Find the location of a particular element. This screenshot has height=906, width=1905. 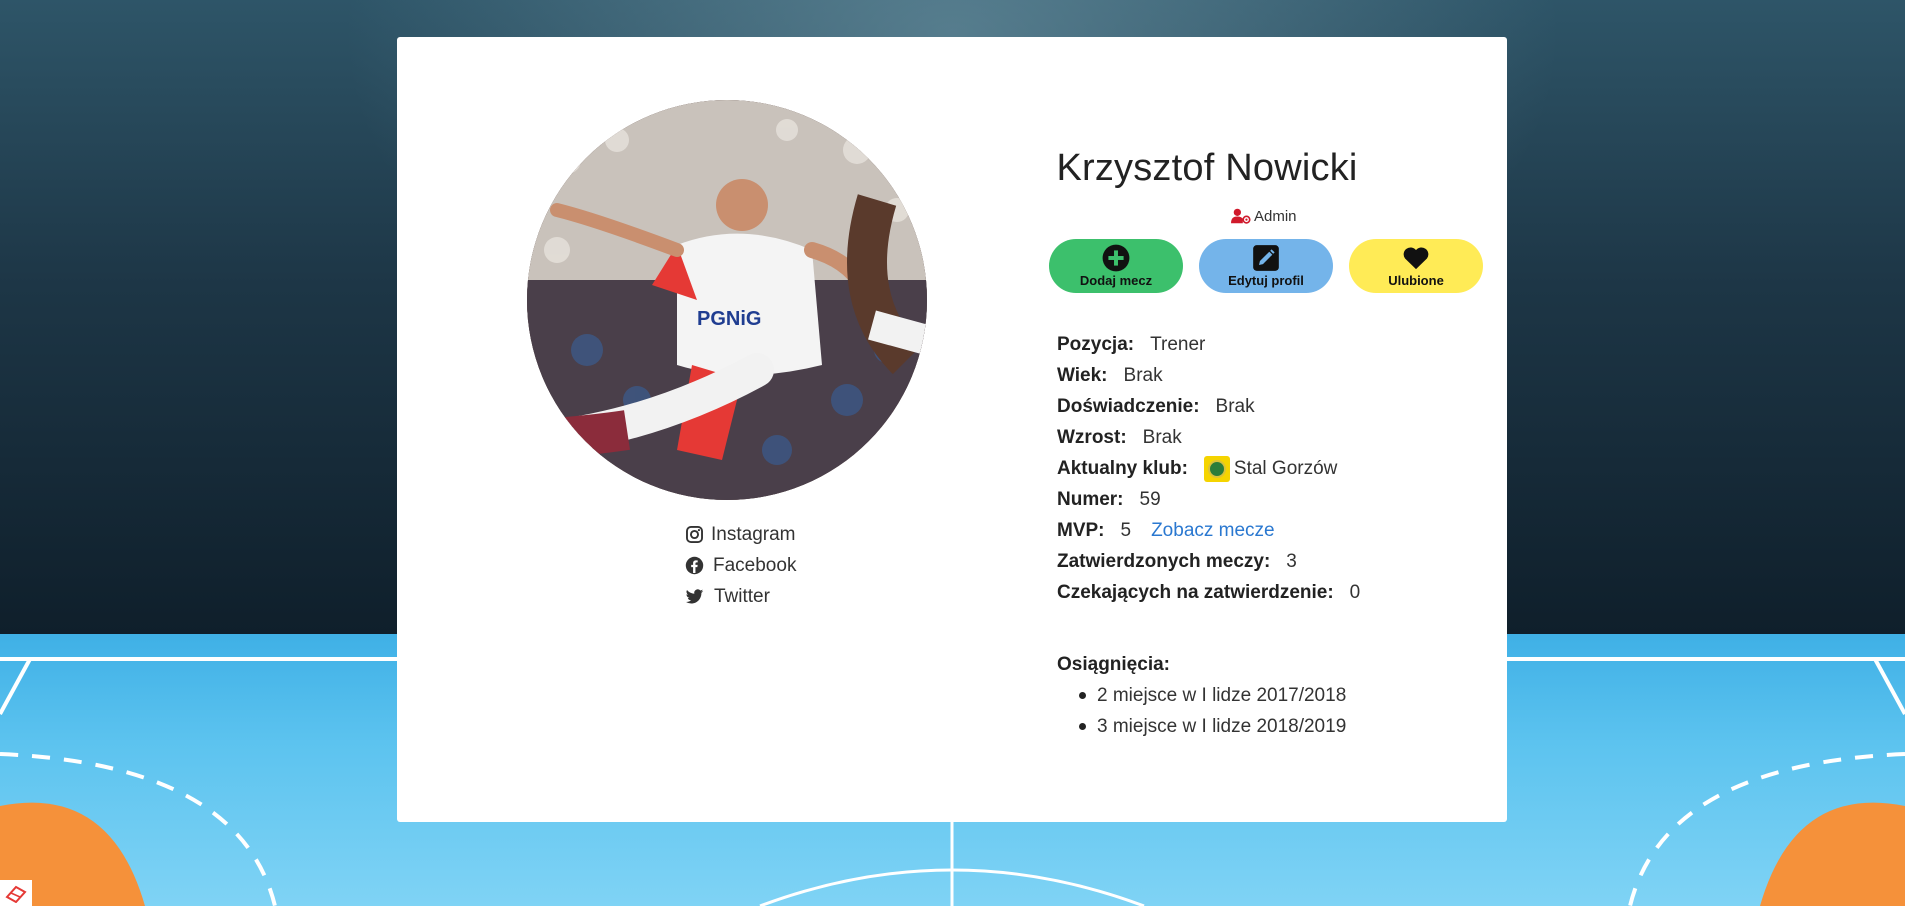

pending-label: Czekających na zatwierdzenie: is located at coordinates (1195, 592).